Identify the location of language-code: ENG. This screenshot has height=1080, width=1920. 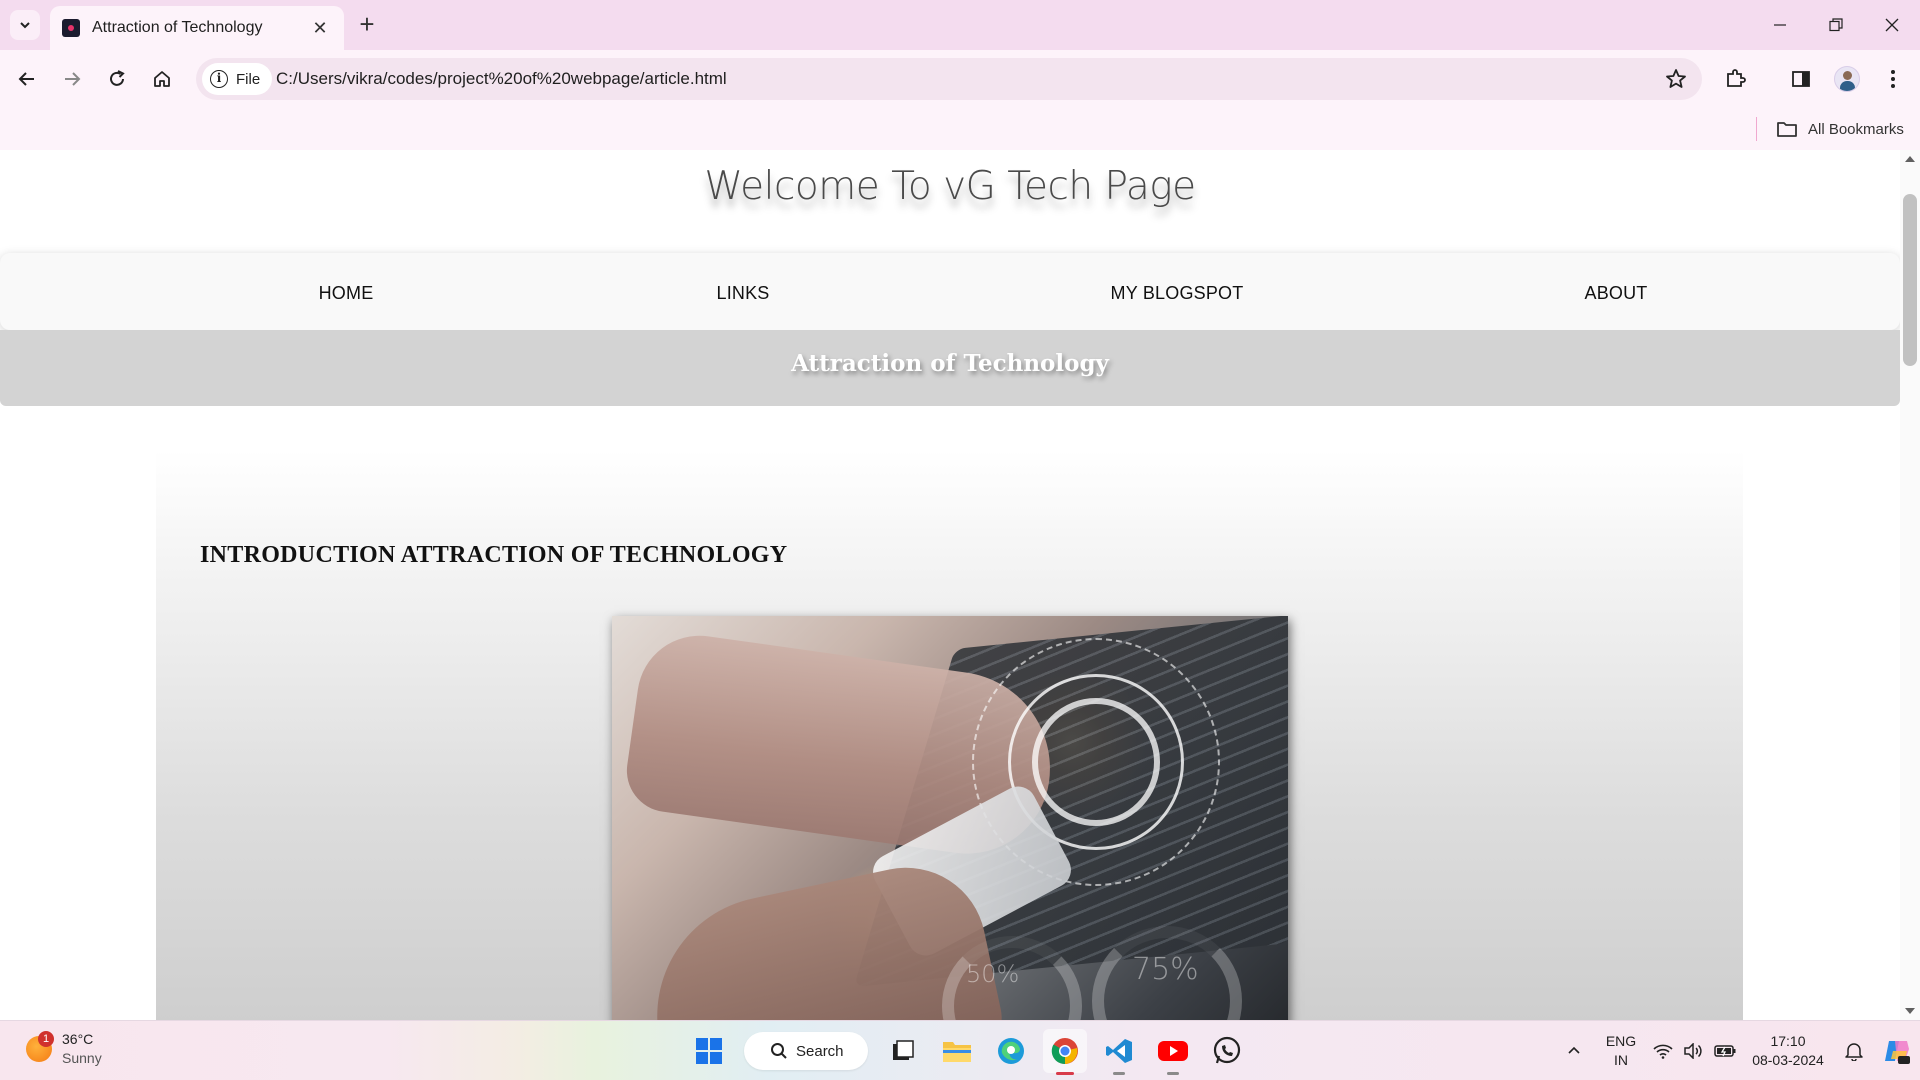
(1621, 1041).